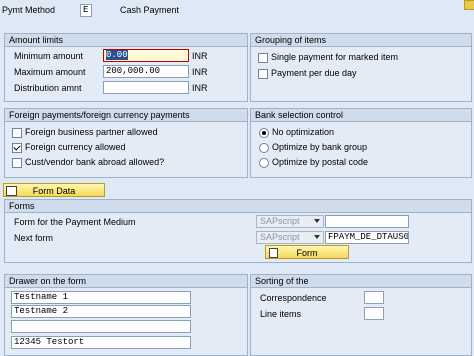  Describe the element at coordinates (264, 133) in the screenshot. I see `no-optimization-radio` at that location.